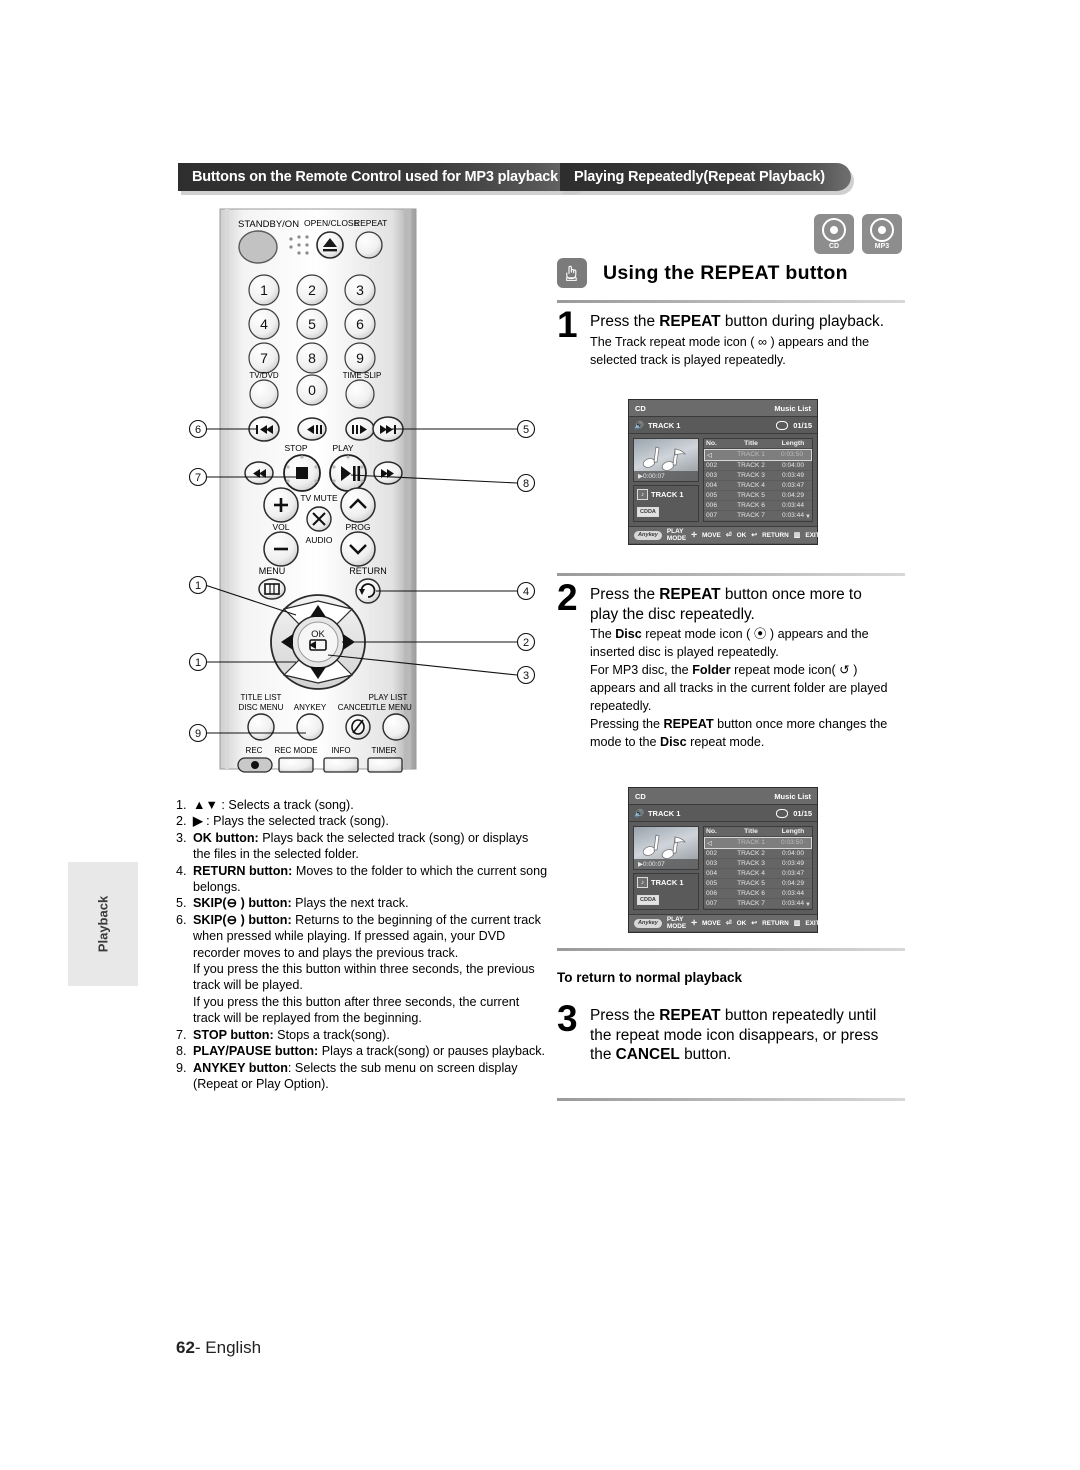  I want to click on badge-mp3: MP3, so click(882, 234).